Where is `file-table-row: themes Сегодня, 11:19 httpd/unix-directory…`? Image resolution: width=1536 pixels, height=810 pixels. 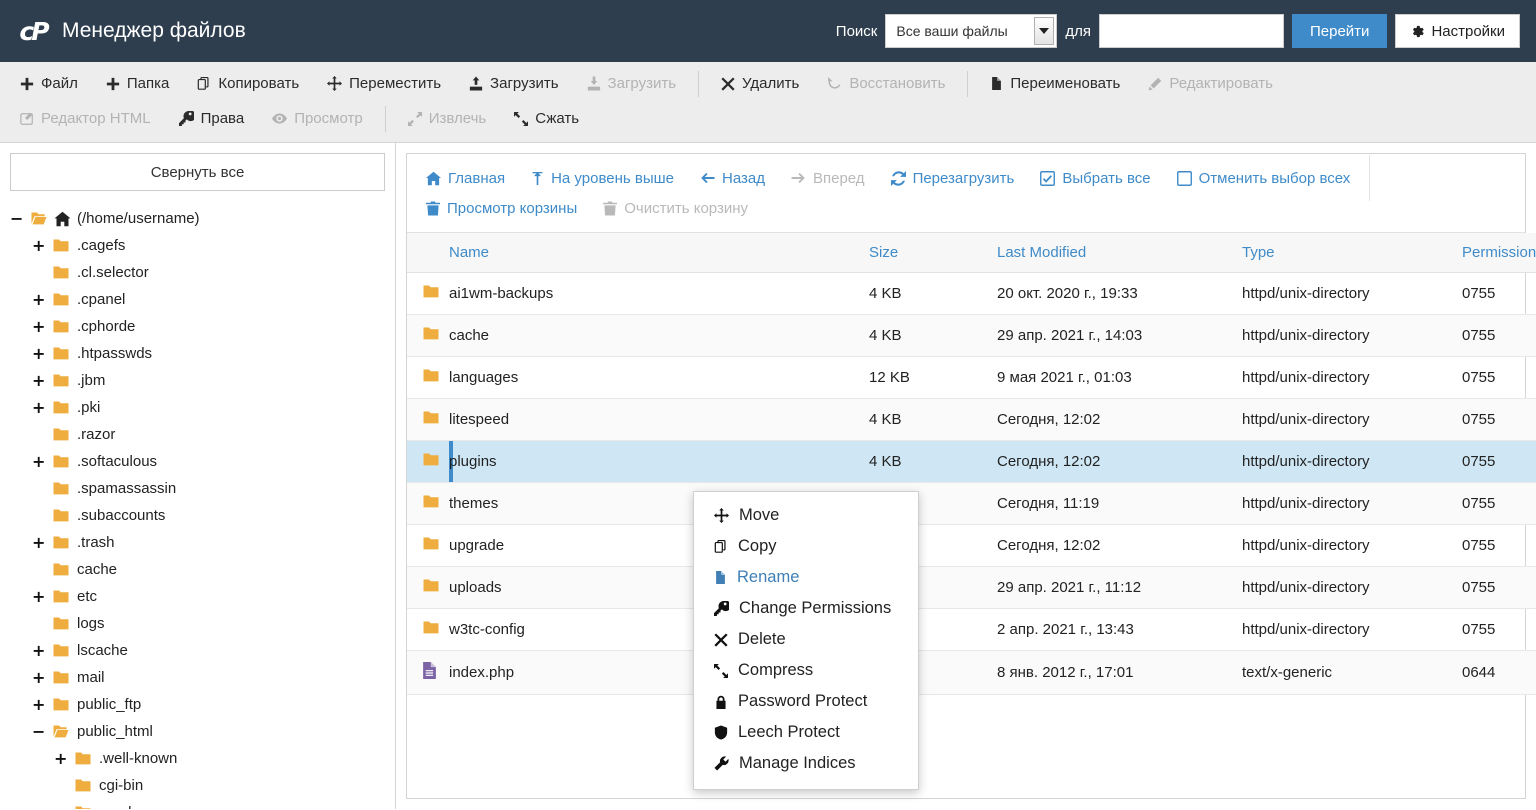 file-table-row: themes Сегодня, 11:19 httpd/unix-directory… is located at coordinates (971, 503).